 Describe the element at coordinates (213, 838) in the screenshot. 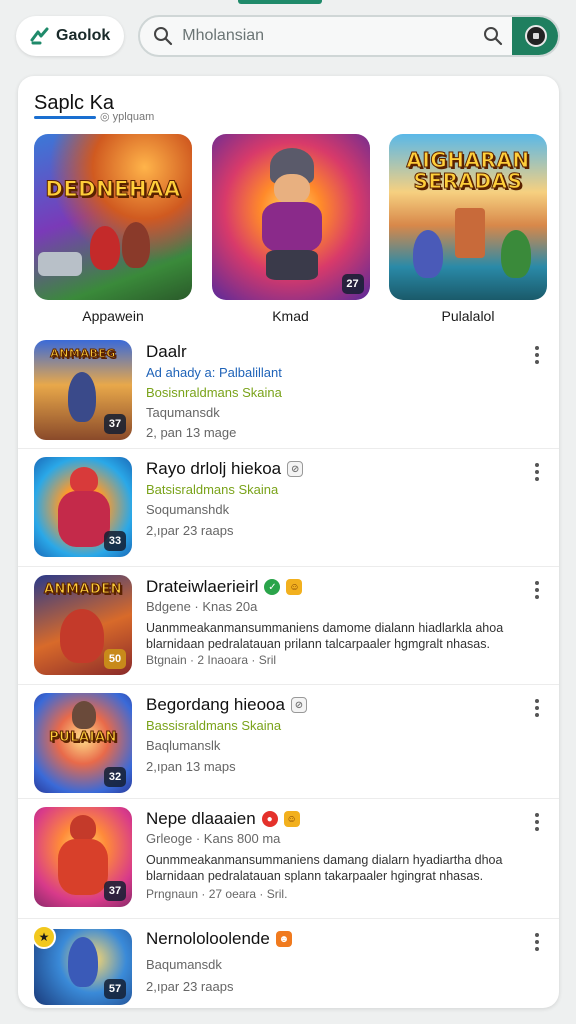

I see `app-line: Grleoge · Kans 800 ma` at that location.